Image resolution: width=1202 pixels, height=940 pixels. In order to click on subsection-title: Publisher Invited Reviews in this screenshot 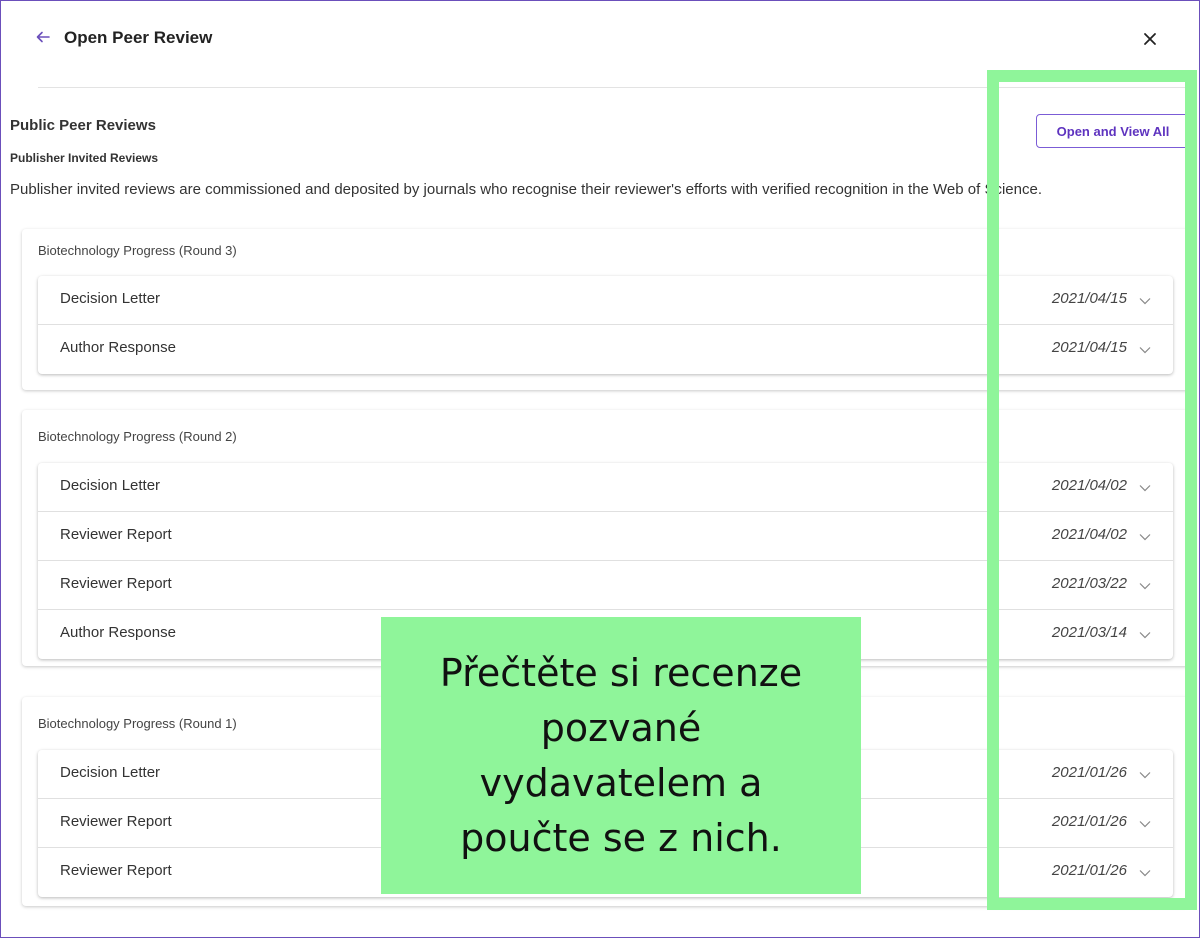, I will do `click(84, 158)`.